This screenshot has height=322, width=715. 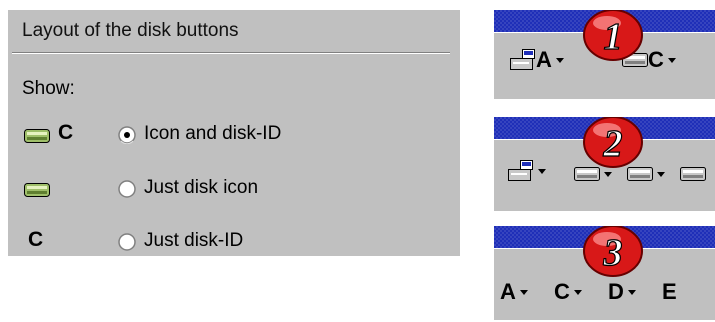 I want to click on badge-number: 3, so click(x=613, y=253).